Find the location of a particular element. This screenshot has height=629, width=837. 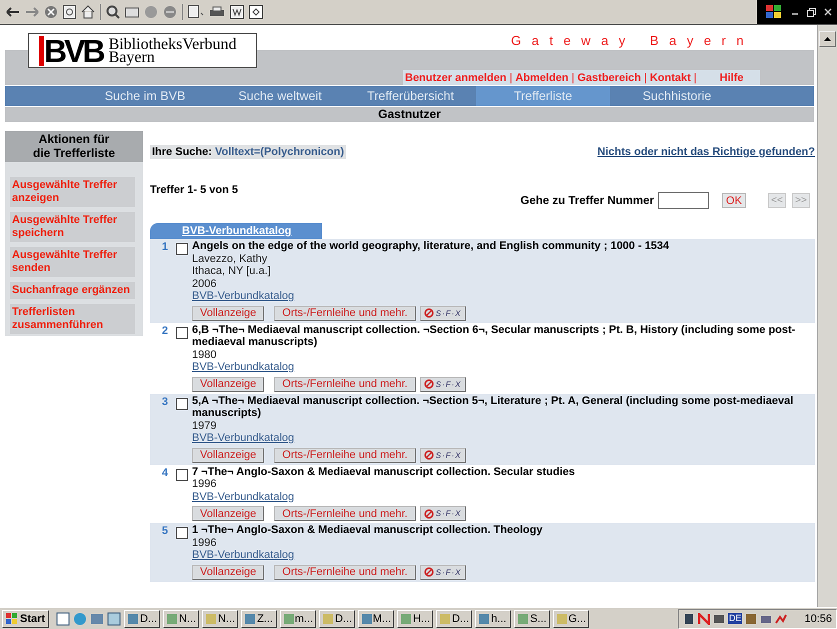

printer-icon is located at coordinates (217, 12).